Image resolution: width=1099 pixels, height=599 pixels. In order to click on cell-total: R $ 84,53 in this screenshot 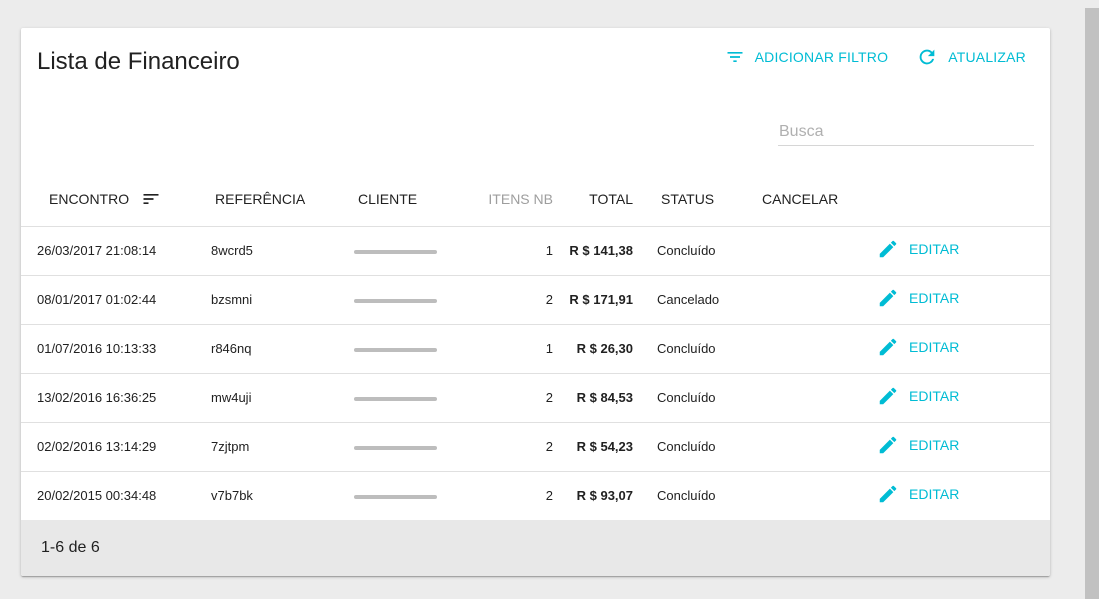, I will do `click(593, 398)`.